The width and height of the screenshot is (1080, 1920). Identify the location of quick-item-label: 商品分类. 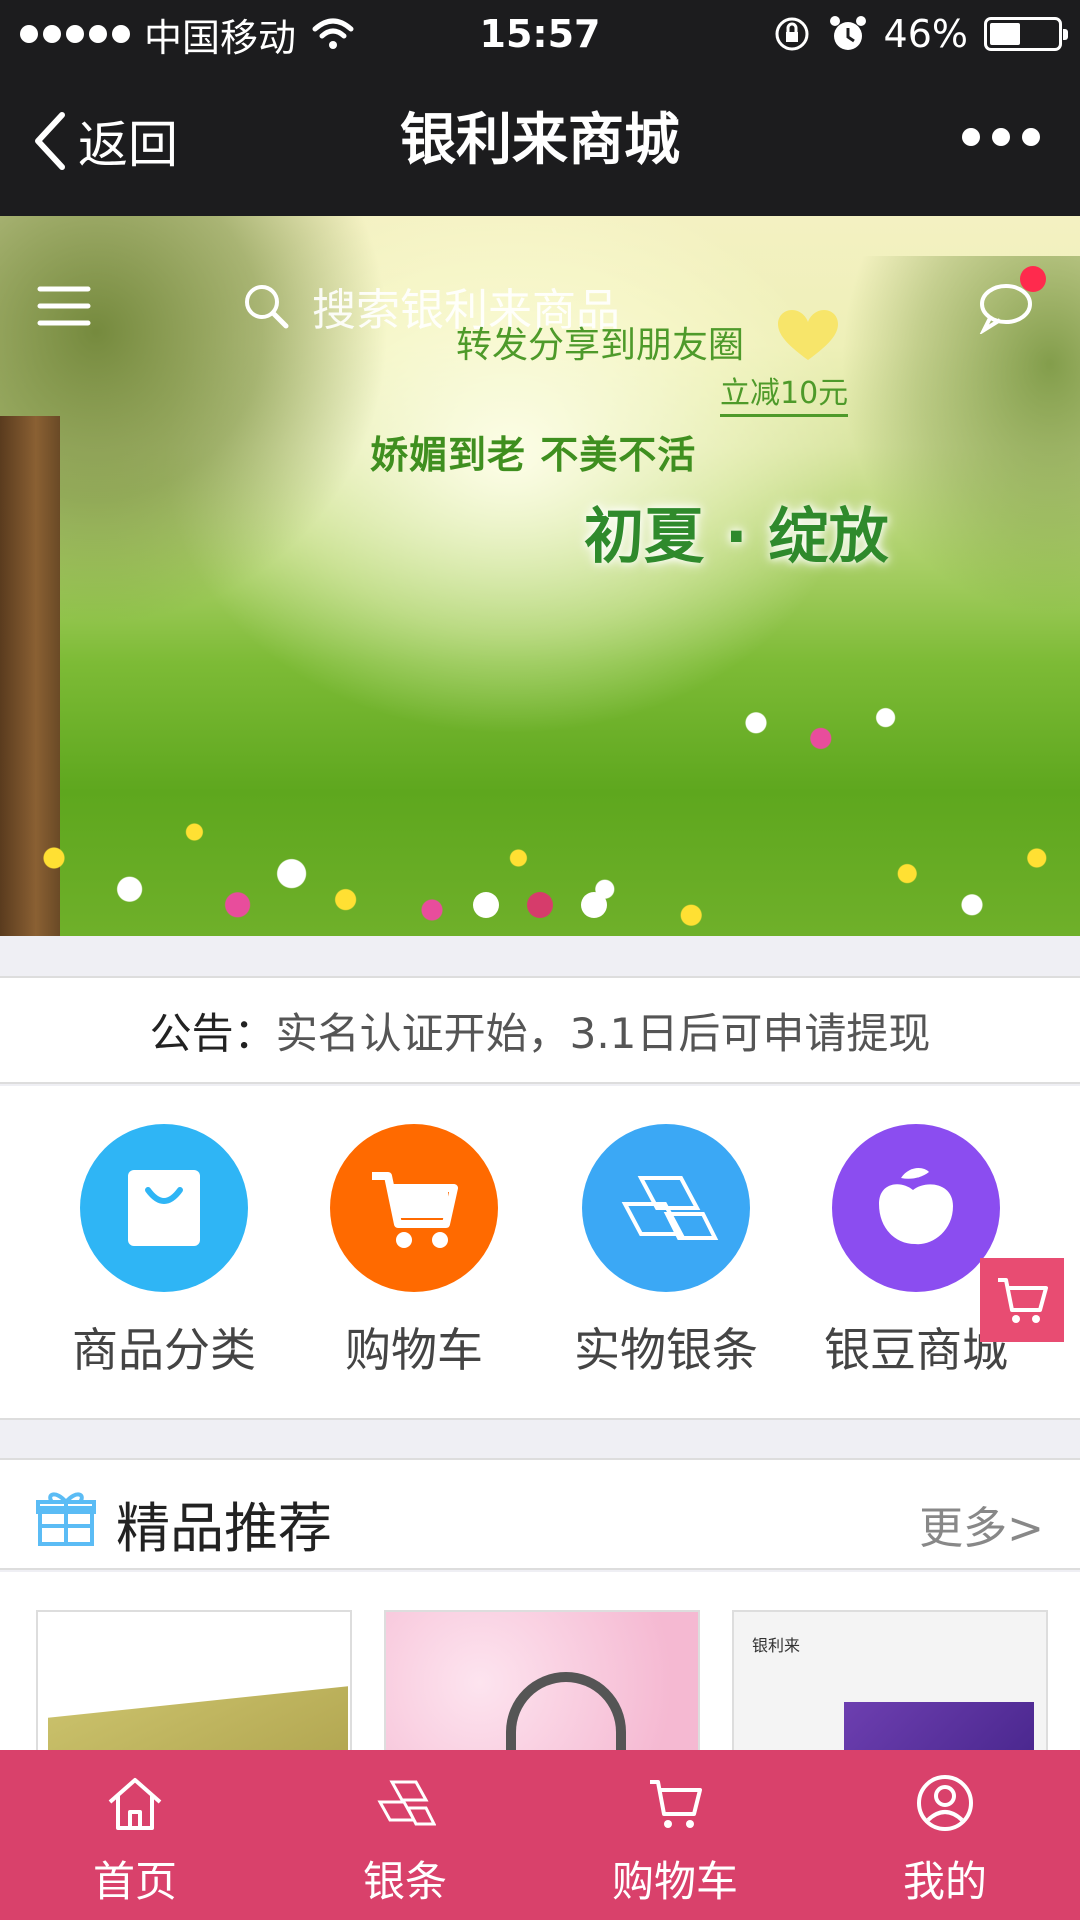
(164, 1350).